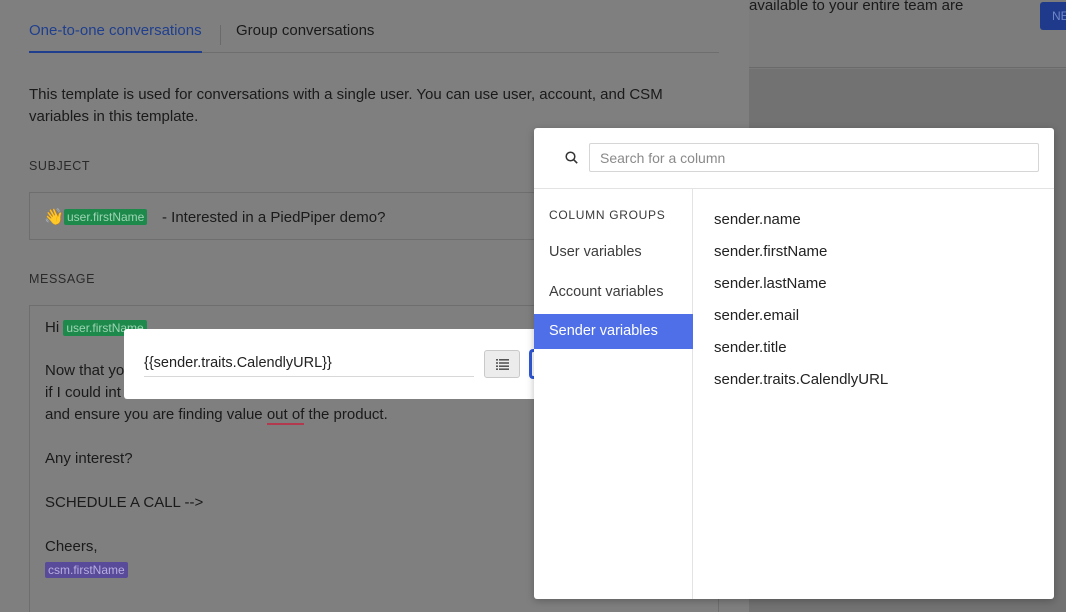  Describe the element at coordinates (346, 414) in the screenshot. I see `message-text: the product.` at that location.